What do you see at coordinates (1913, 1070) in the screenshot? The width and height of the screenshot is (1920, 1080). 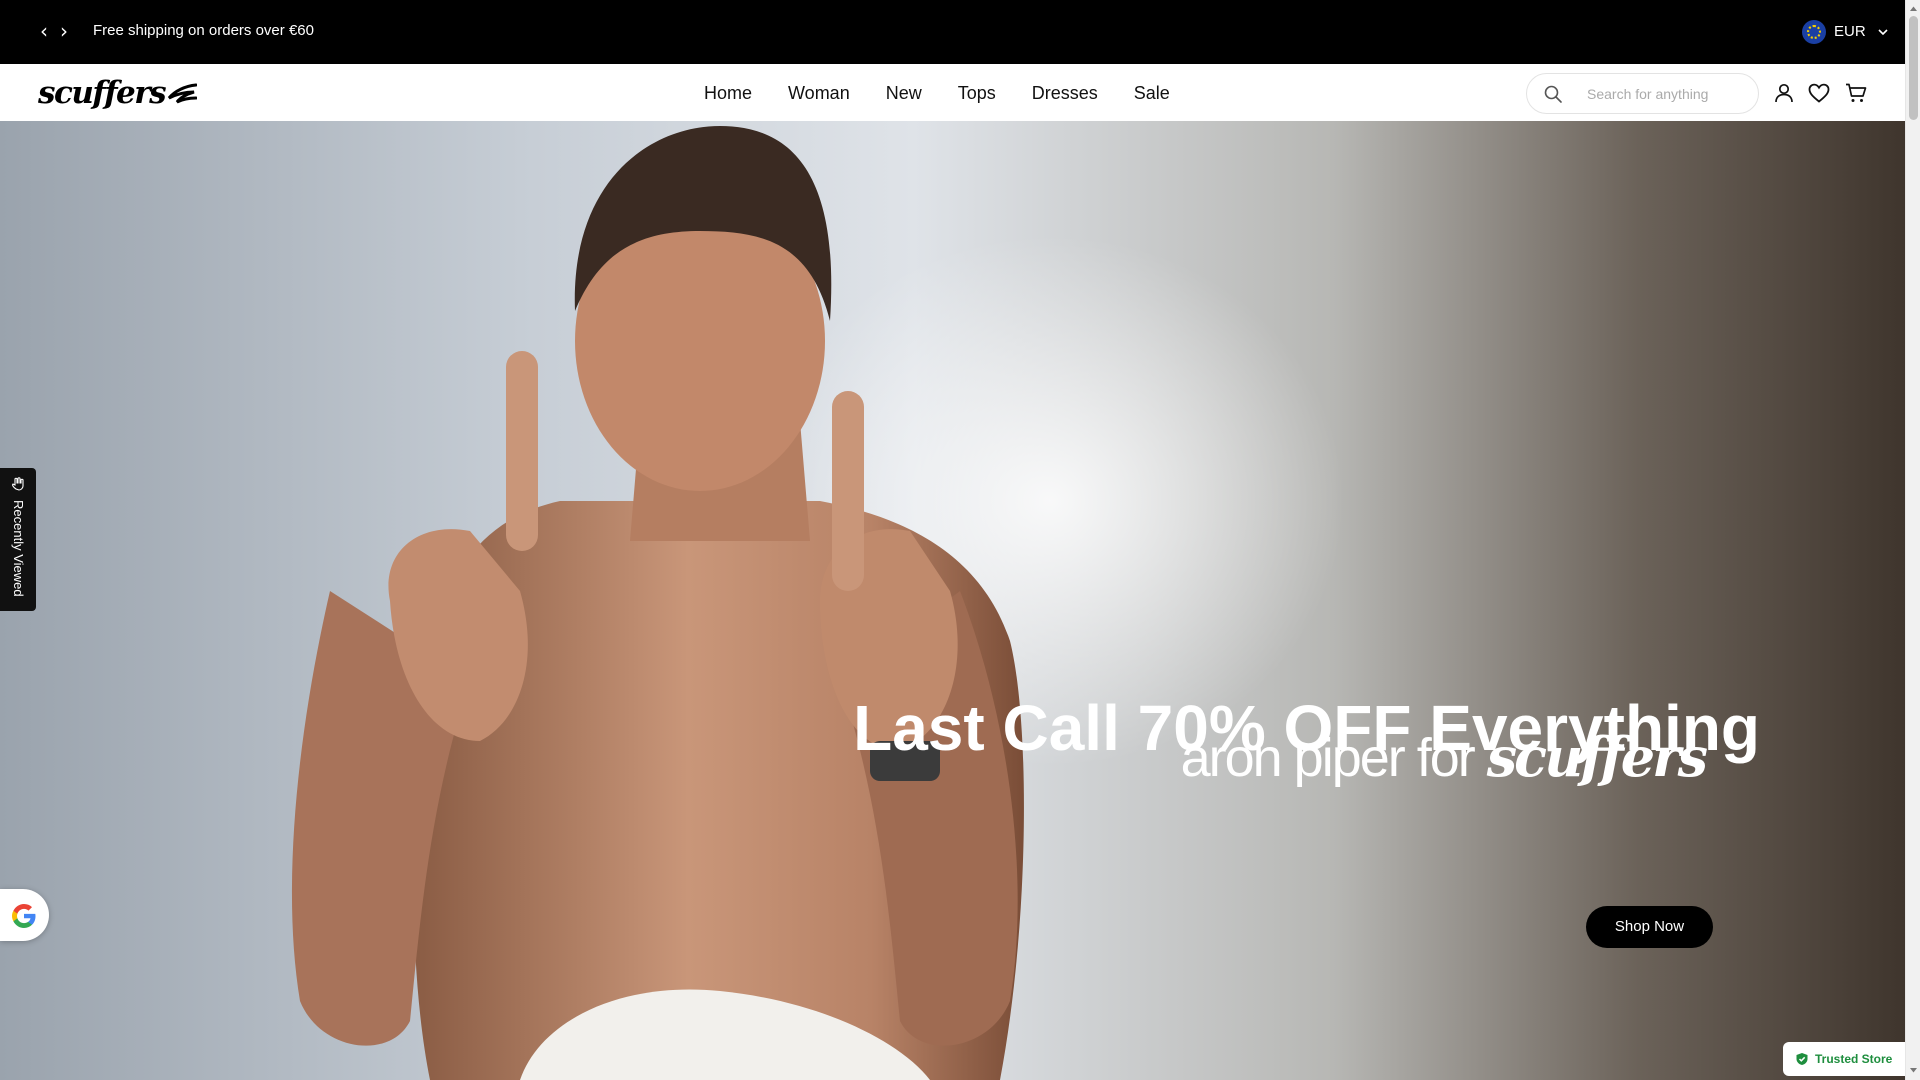 I see `scroll-down-arrow-icon` at bounding box center [1913, 1070].